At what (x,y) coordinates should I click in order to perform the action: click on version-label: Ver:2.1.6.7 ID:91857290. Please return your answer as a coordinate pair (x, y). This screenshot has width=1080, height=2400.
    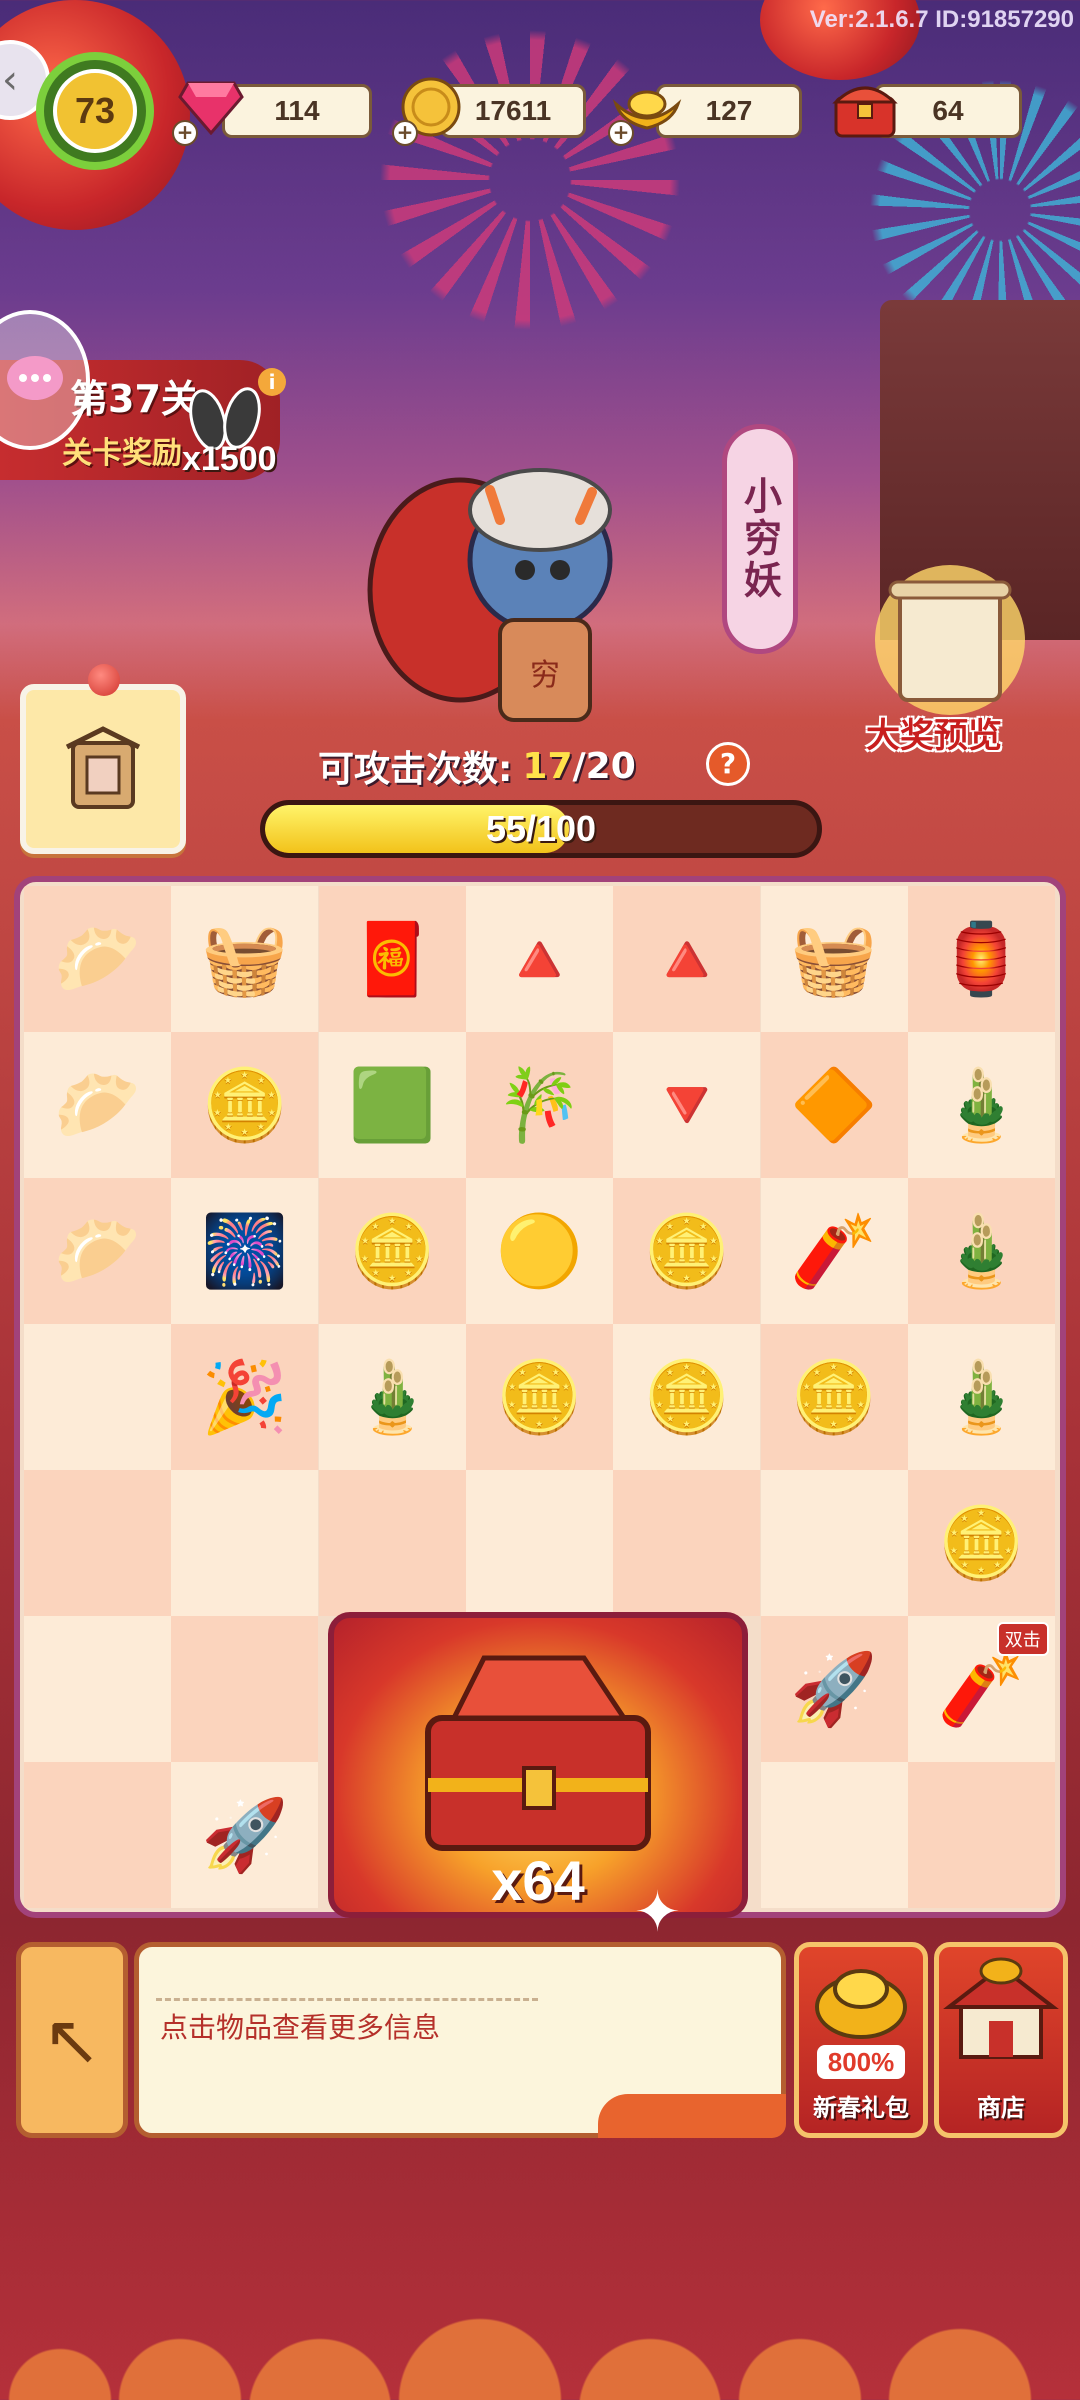
    Looking at the image, I should click on (941, 19).